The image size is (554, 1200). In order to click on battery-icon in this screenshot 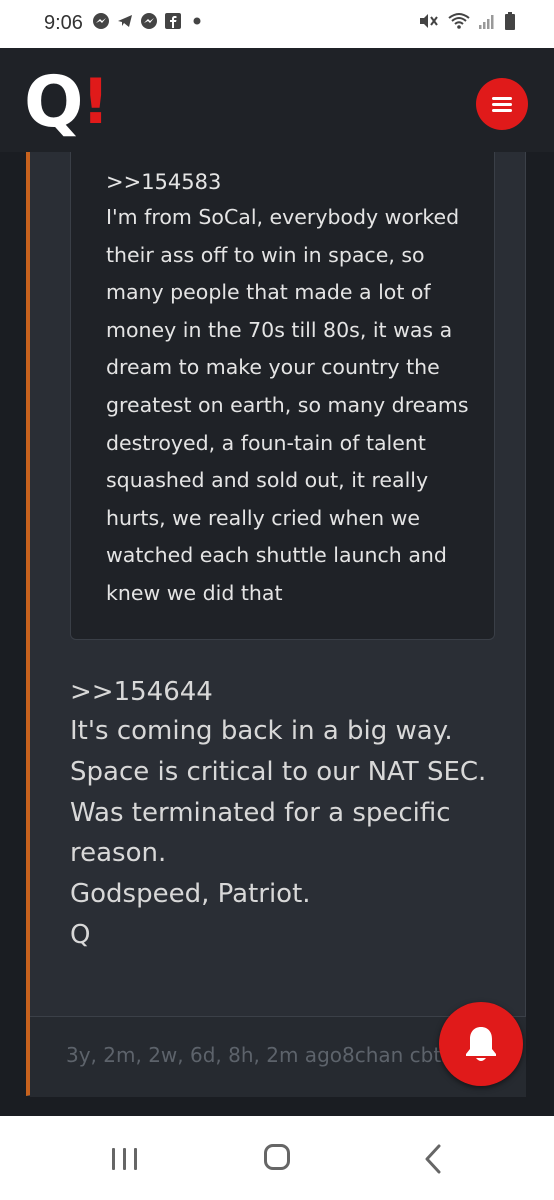, I will do `click(510, 23)`.